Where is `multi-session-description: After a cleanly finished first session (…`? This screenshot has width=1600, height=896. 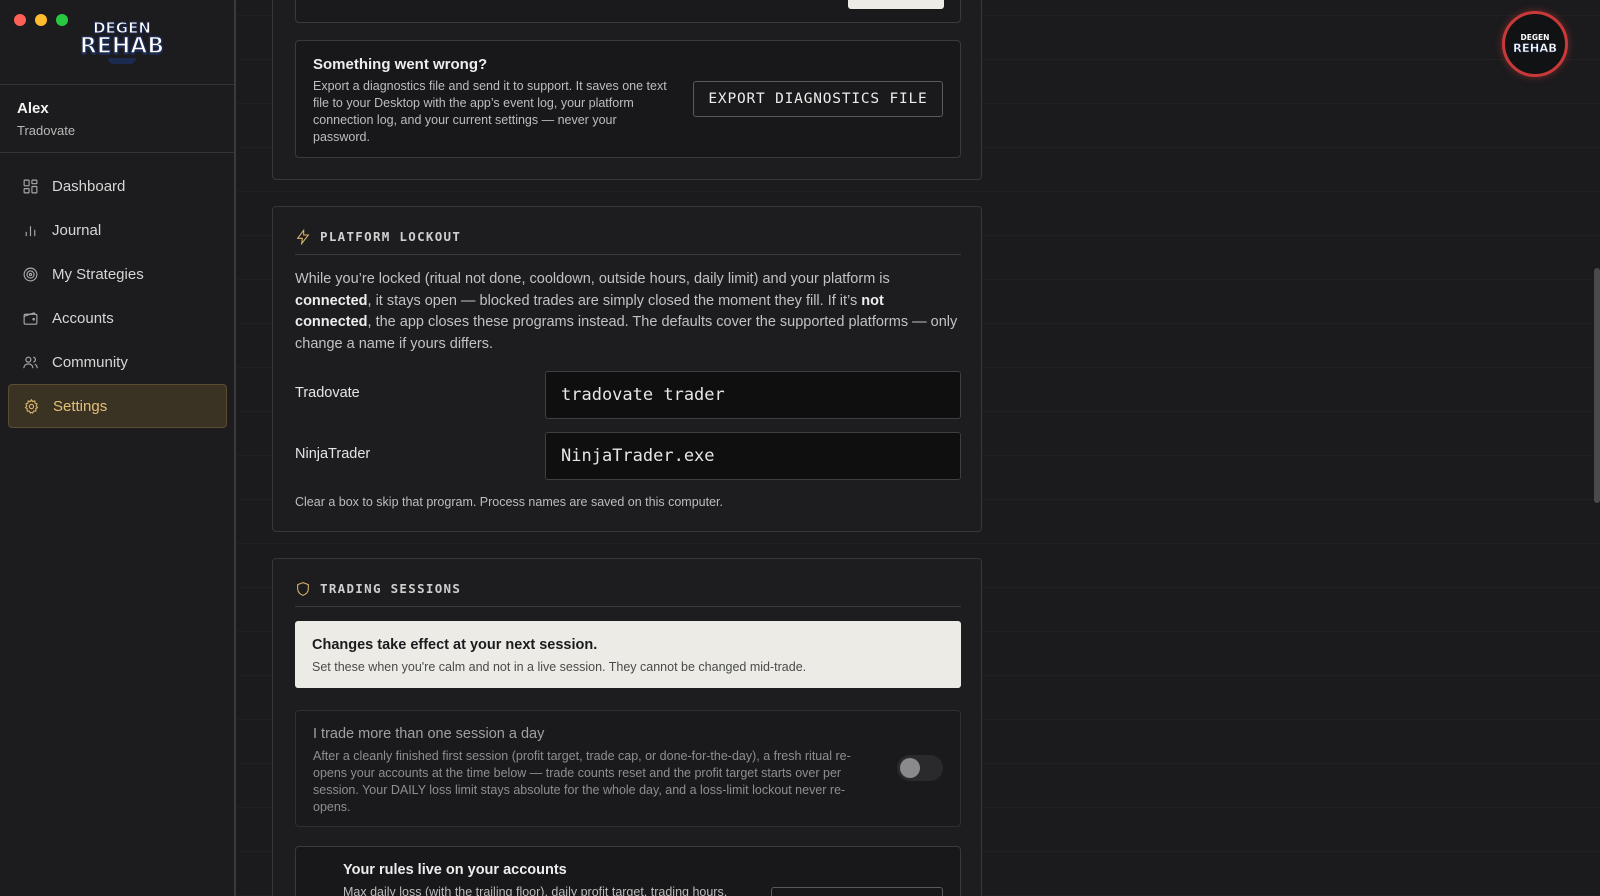 multi-session-description: After a cleanly finished first session (… is located at coordinates (582, 781).